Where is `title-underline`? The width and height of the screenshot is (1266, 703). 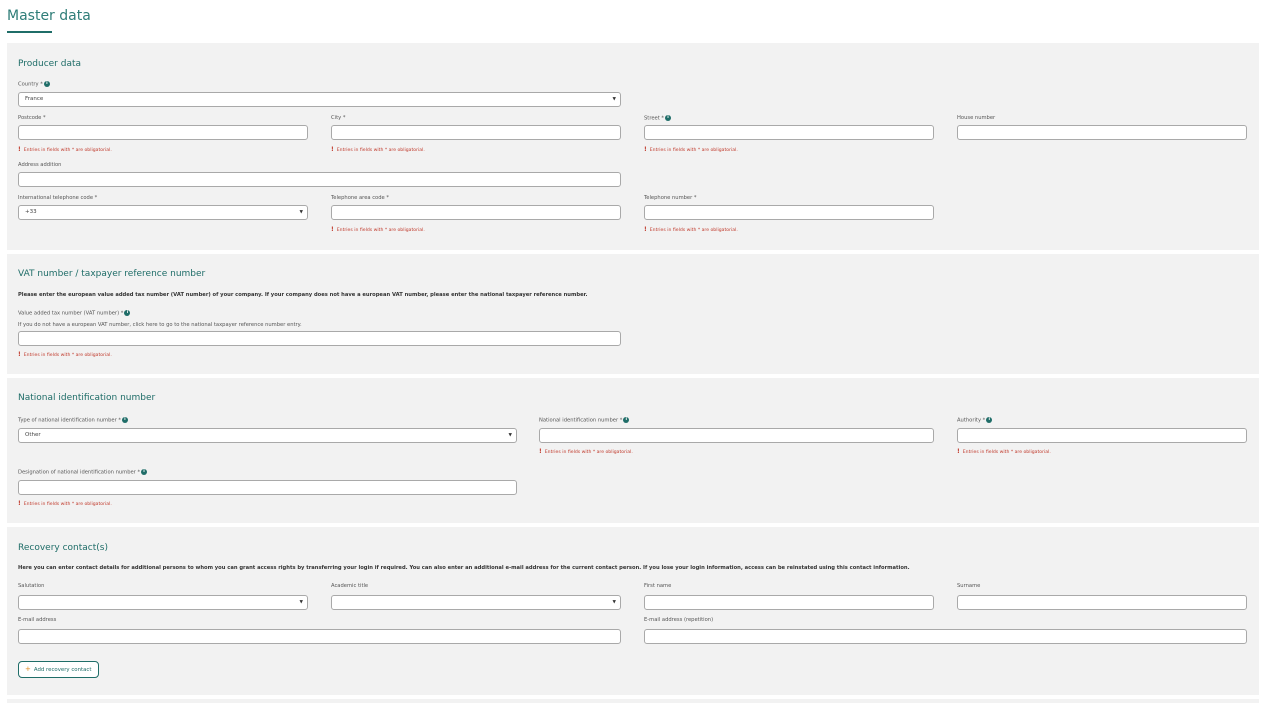
title-underline is located at coordinates (29, 32).